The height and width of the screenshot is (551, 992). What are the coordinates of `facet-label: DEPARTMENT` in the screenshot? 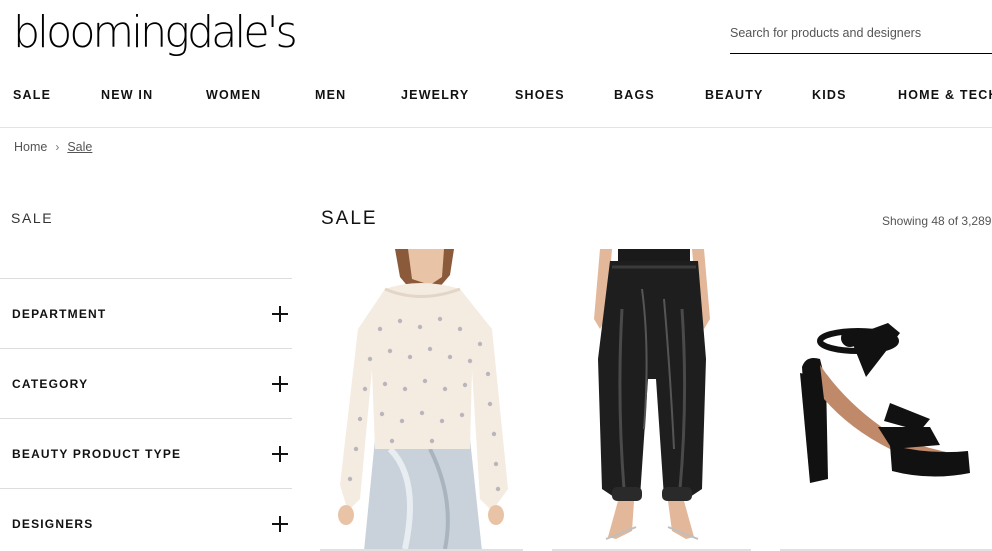 It's located at (59, 314).